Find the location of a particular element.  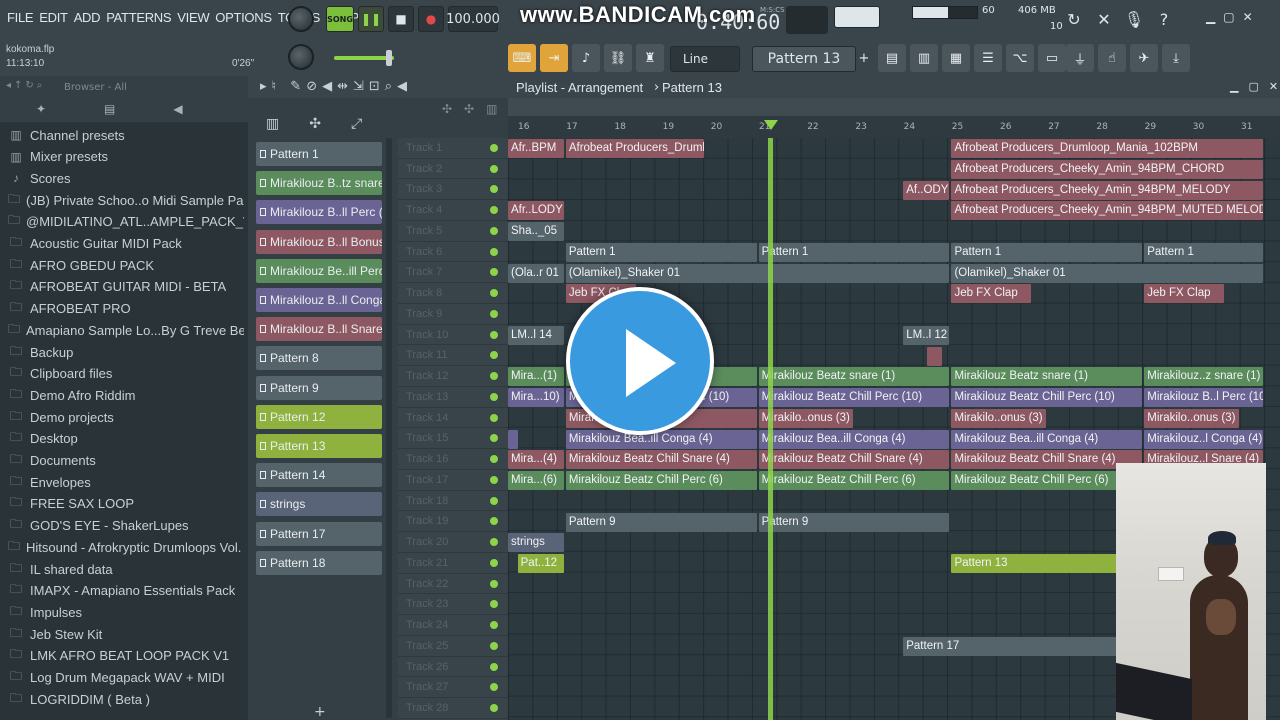

tempo-display: 100.000 is located at coordinates (473, 19).